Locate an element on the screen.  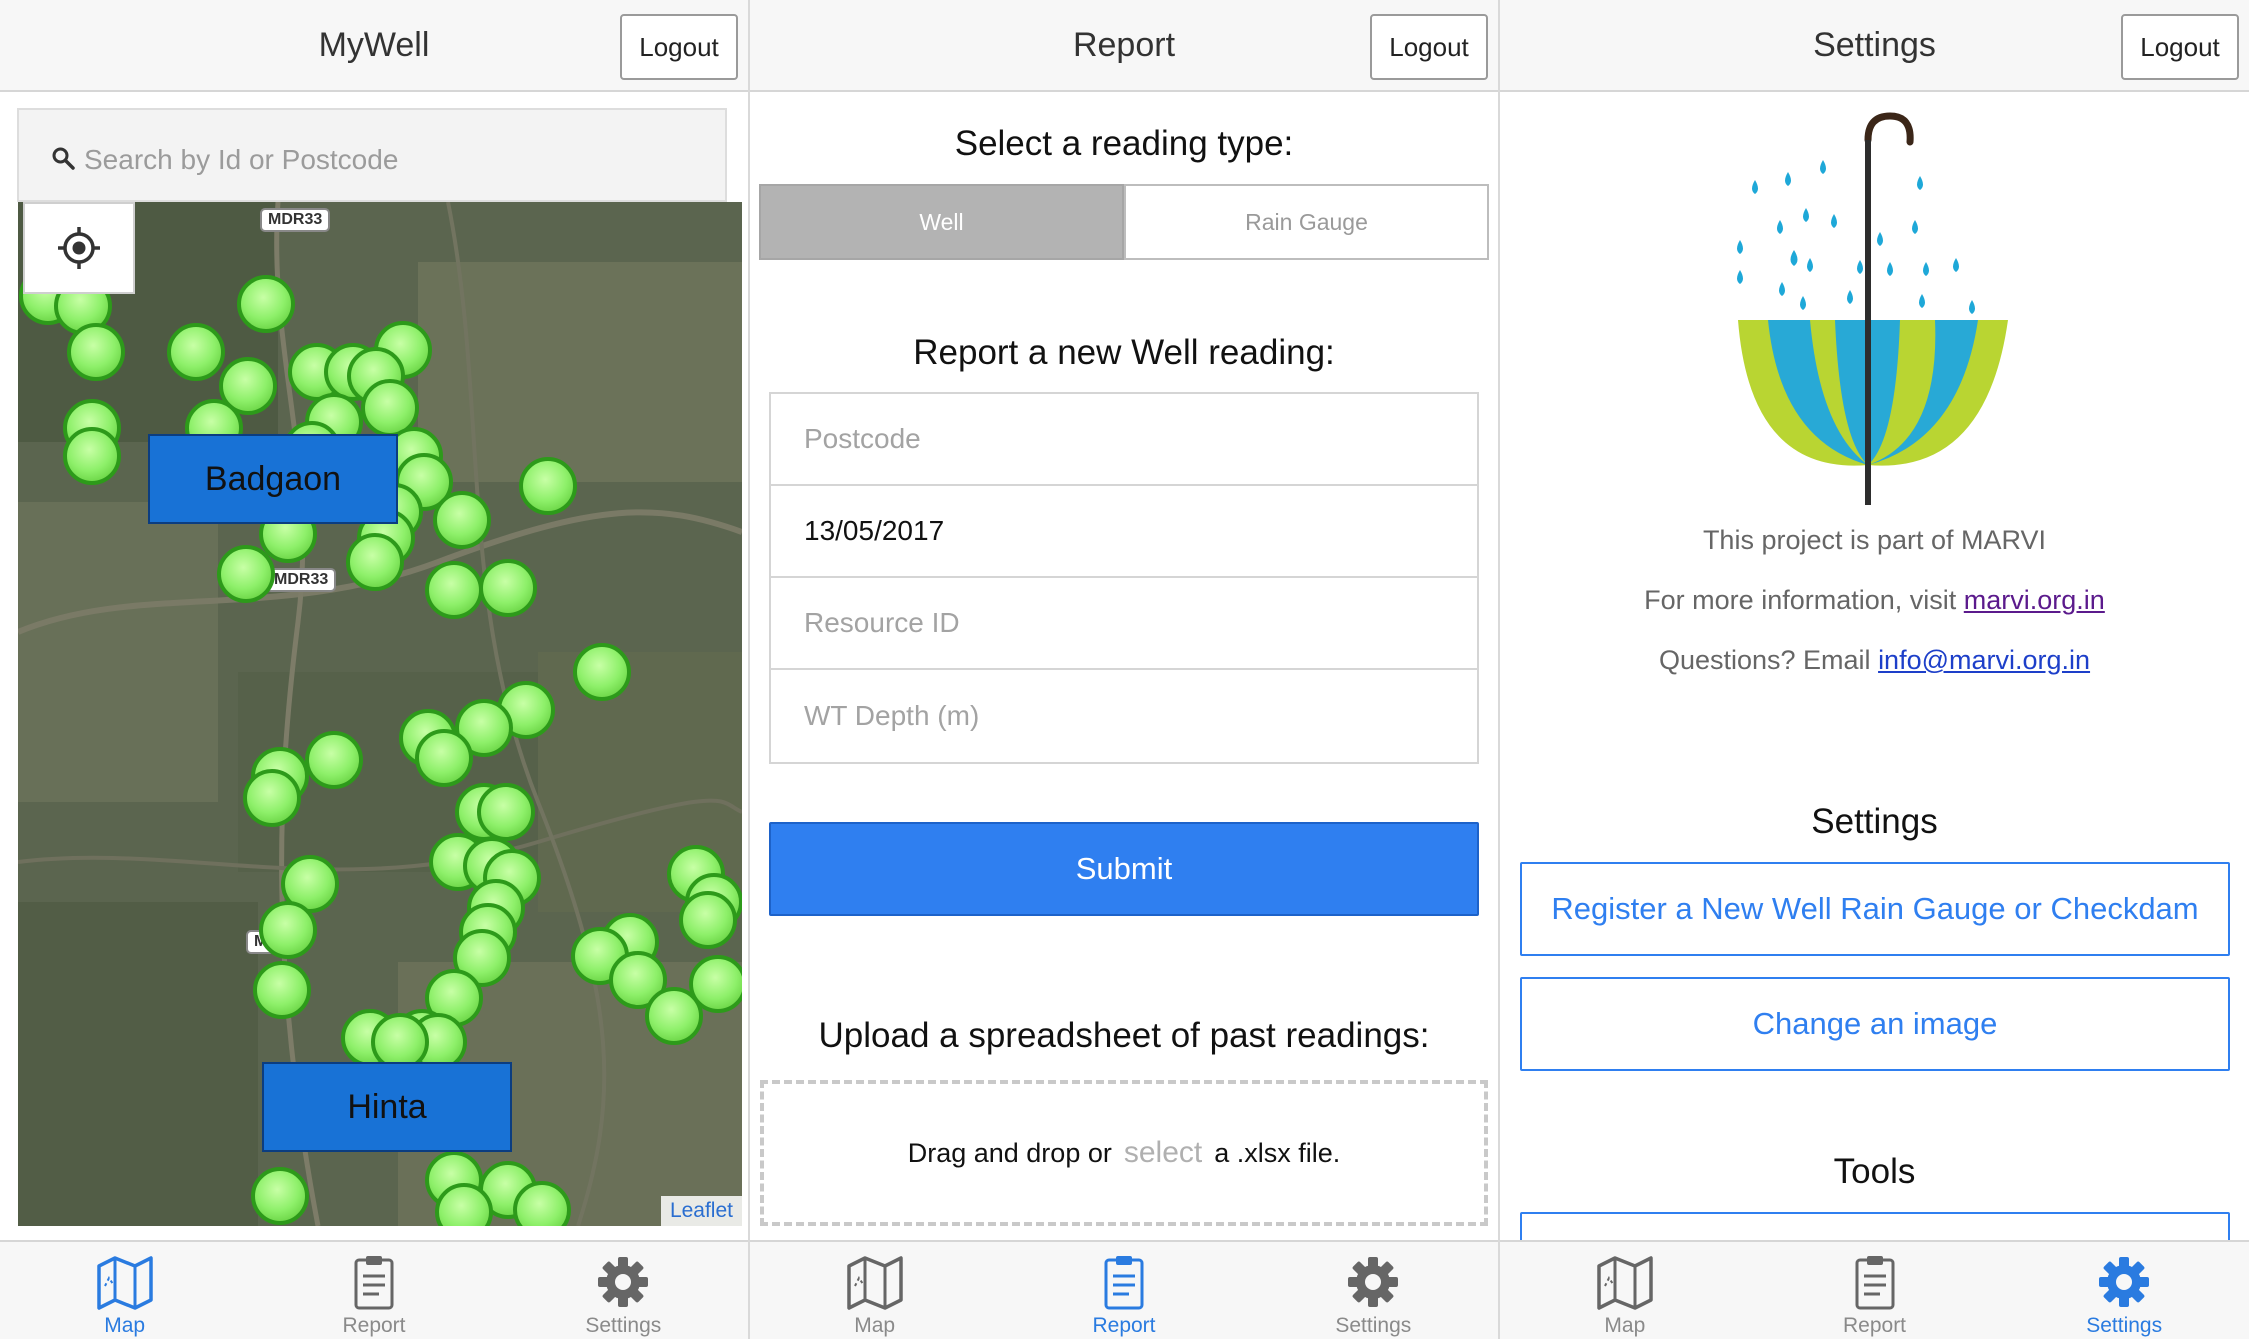
search-placeholder: Search by Id or Postcode is located at coordinates (241, 159).